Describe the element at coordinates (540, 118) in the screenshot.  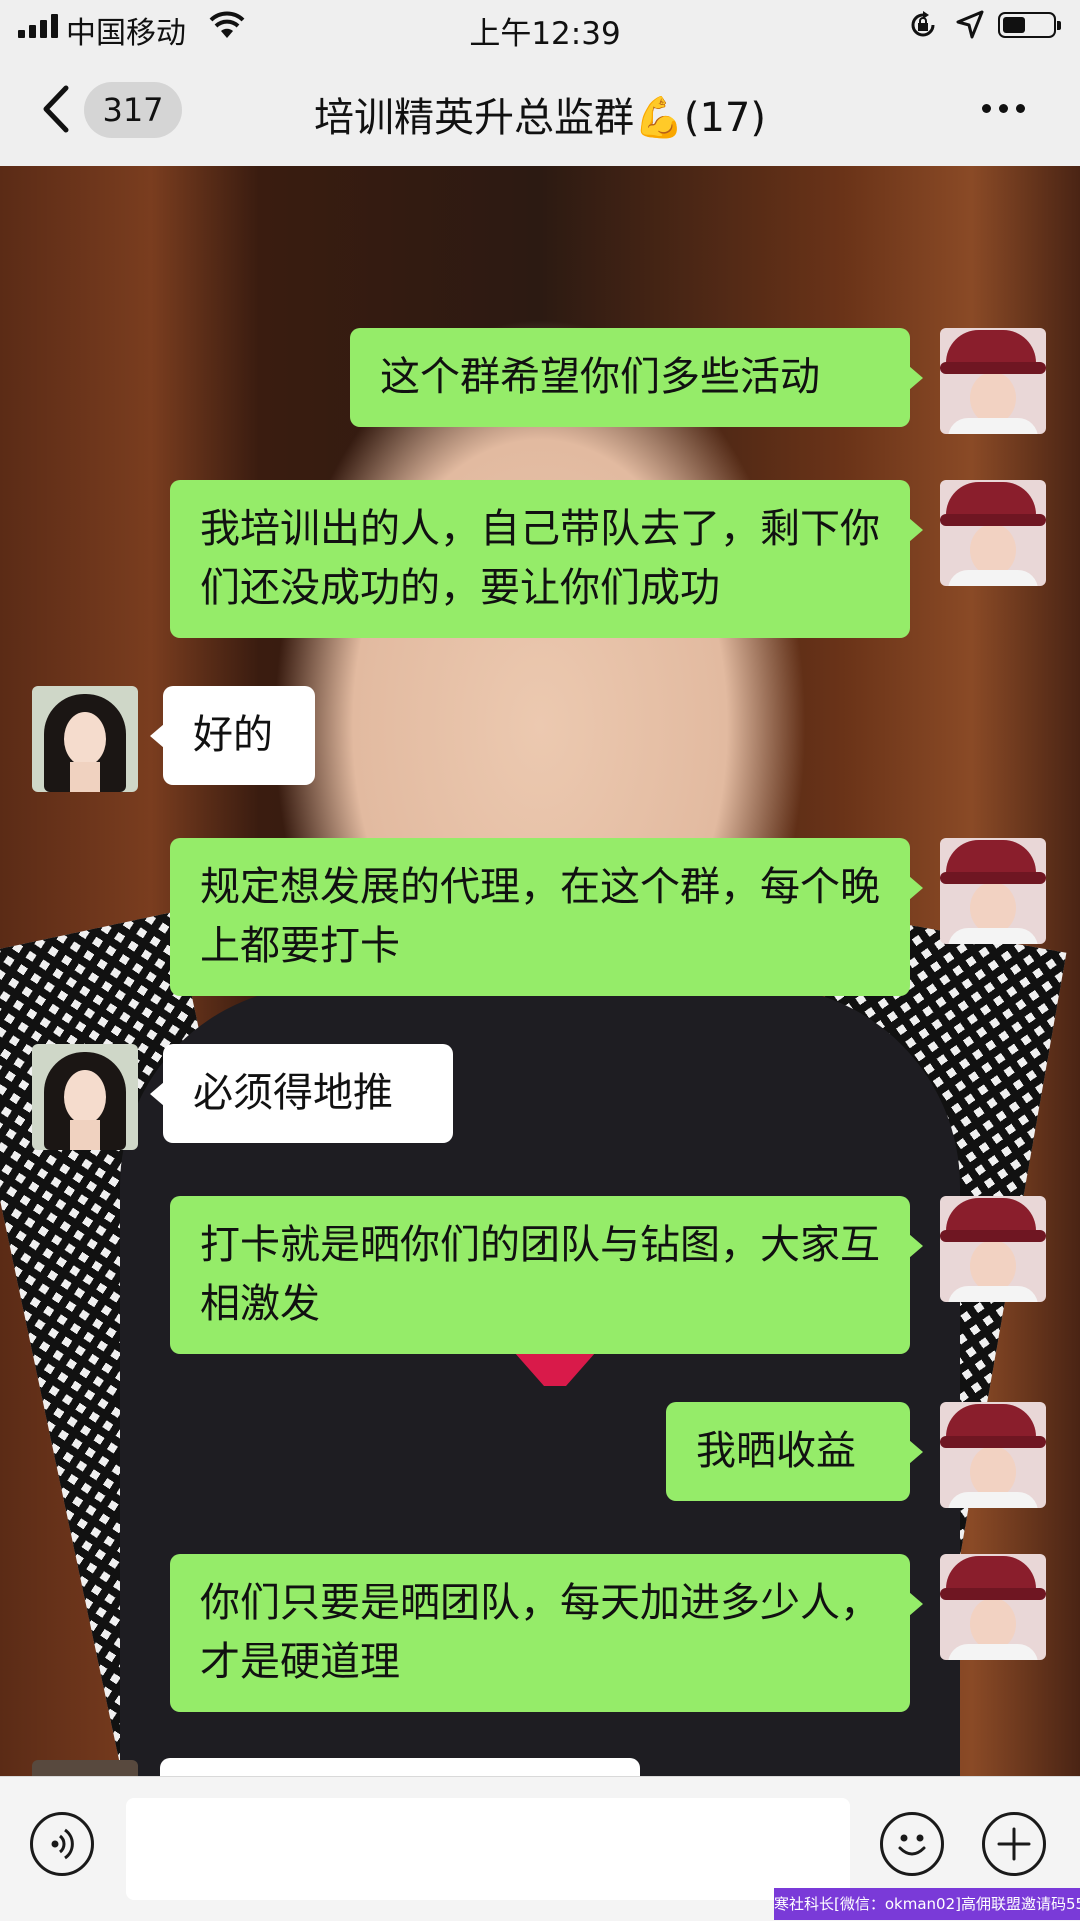
I see `chat-title: 培训精英升总监群💪(17)` at that location.